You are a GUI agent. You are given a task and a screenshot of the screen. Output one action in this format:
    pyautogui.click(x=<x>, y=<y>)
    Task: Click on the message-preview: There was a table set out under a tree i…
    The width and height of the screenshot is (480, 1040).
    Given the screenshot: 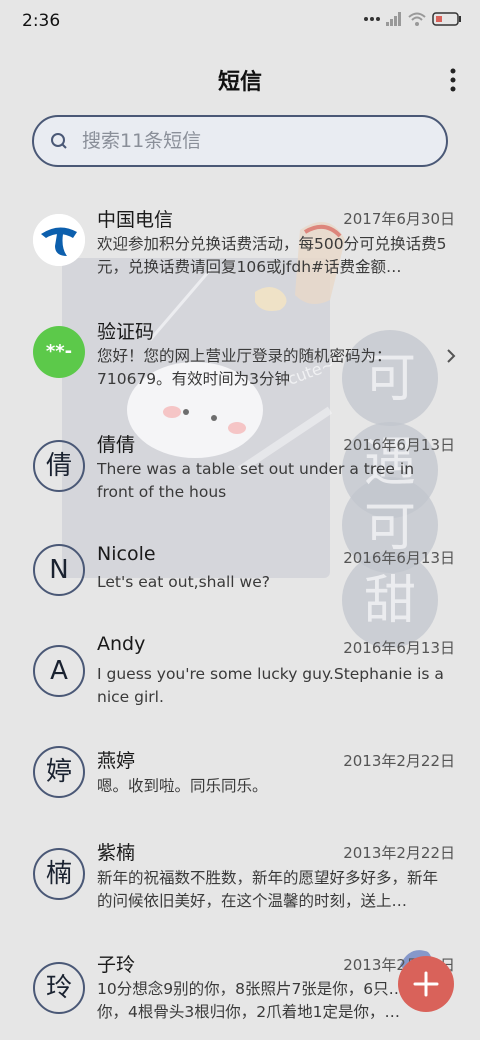 What is the action you would take?
    pyautogui.click(x=256, y=480)
    